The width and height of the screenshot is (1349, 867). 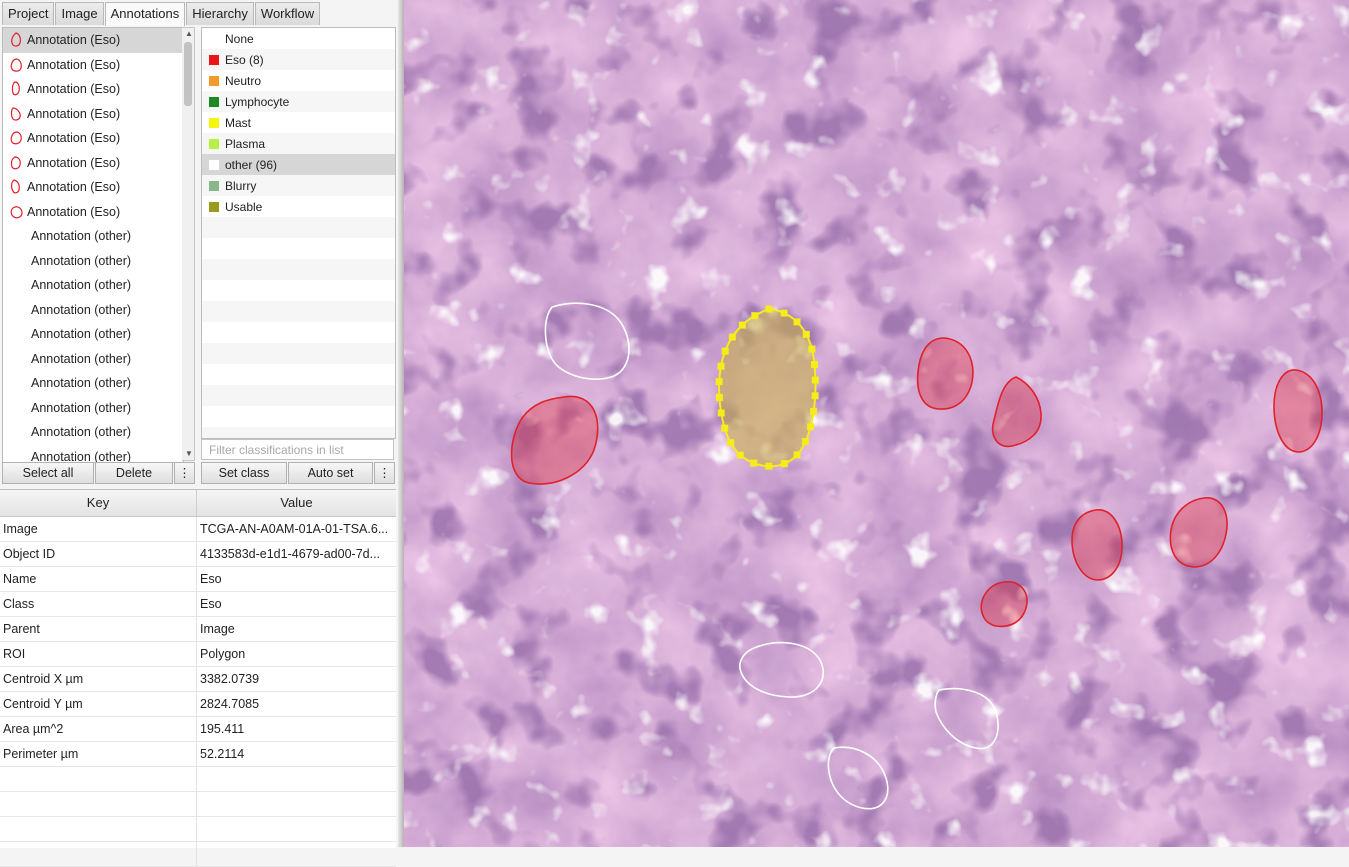 I want to click on class-list-item: Eso (8), so click(x=298, y=59).